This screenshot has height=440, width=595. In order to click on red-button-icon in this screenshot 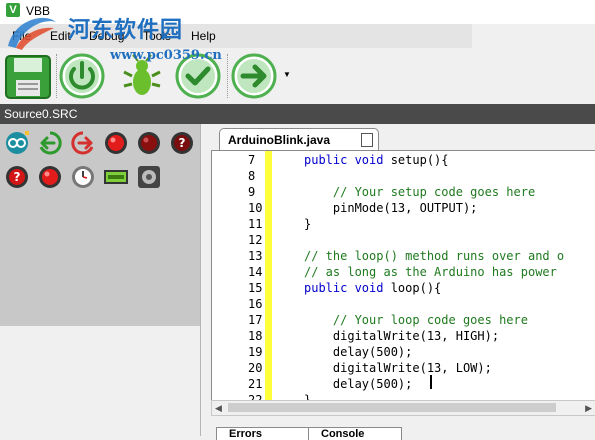, I will do `click(116, 143)`.